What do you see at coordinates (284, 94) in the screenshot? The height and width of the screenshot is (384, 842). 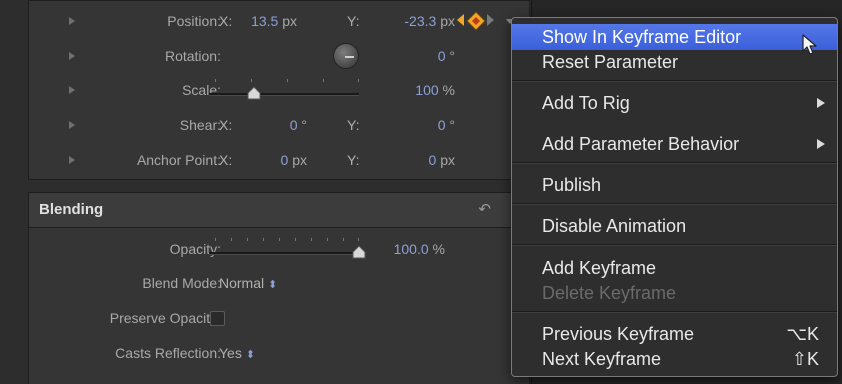 I see `scale-slider-track` at bounding box center [284, 94].